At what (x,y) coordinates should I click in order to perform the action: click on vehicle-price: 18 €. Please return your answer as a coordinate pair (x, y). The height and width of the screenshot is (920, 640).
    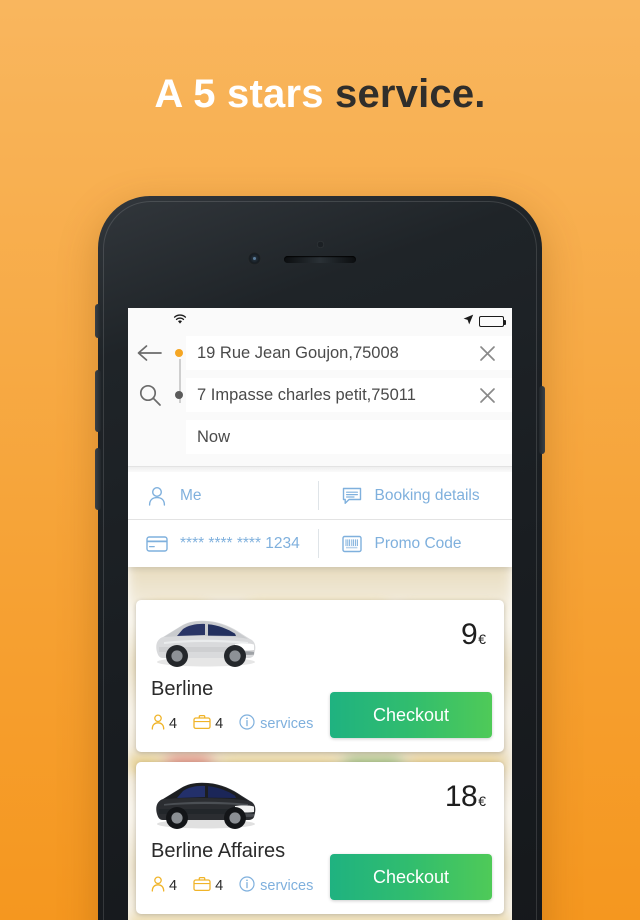
    Looking at the image, I should click on (465, 797).